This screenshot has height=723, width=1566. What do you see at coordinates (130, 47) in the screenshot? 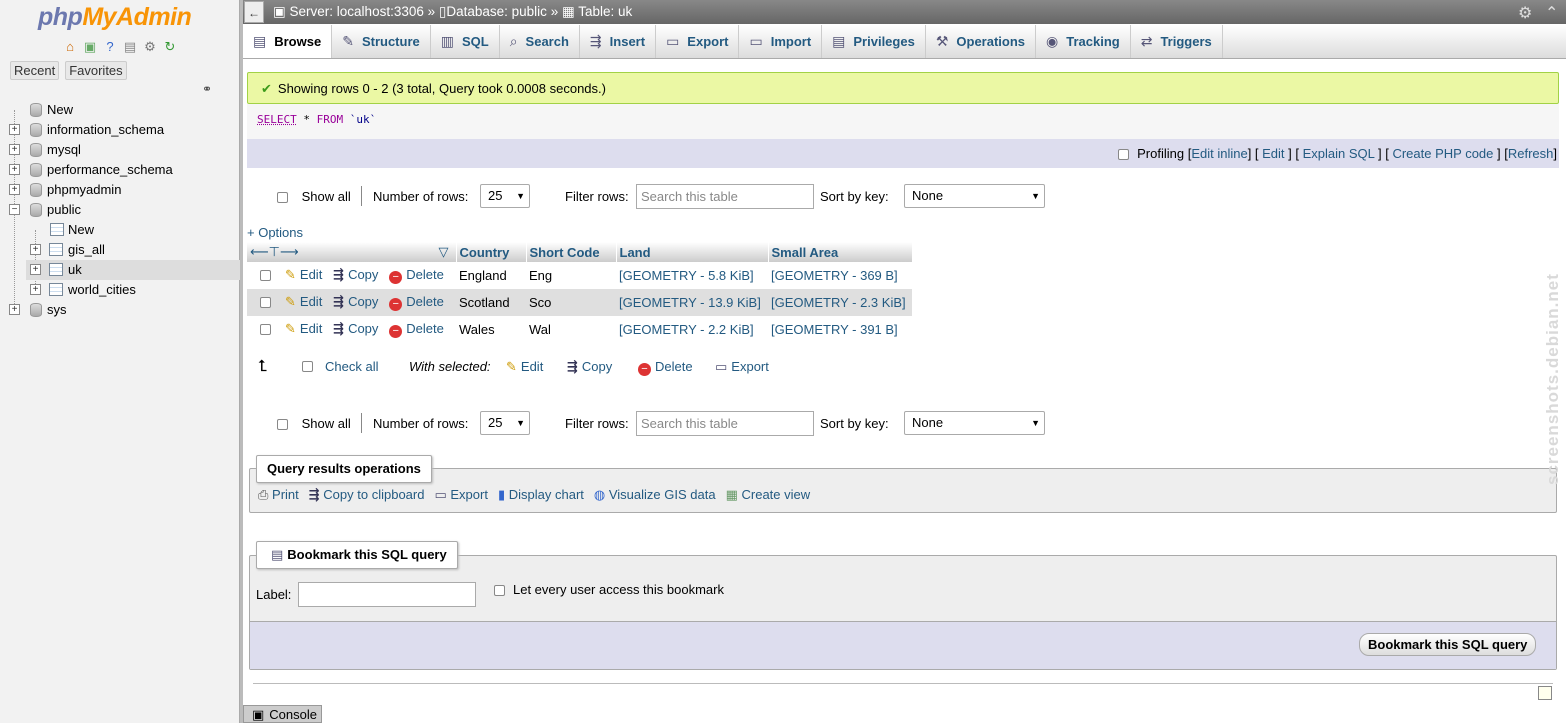
I see `docs-icon: ▤` at bounding box center [130, 47].